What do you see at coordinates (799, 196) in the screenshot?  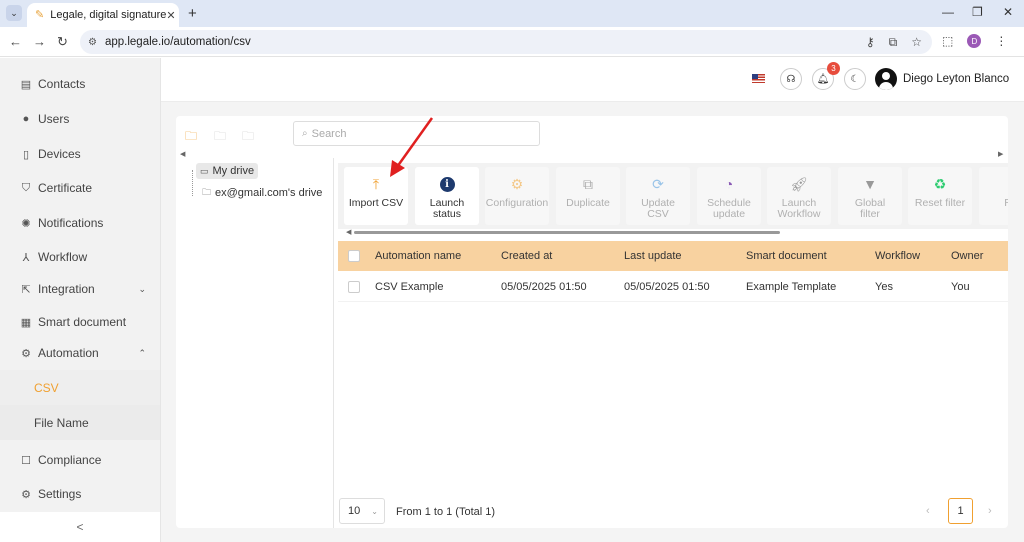 I see `launch-workflow-button: 🚀︎ Launch Workflow` at bounding box center [799, 196].